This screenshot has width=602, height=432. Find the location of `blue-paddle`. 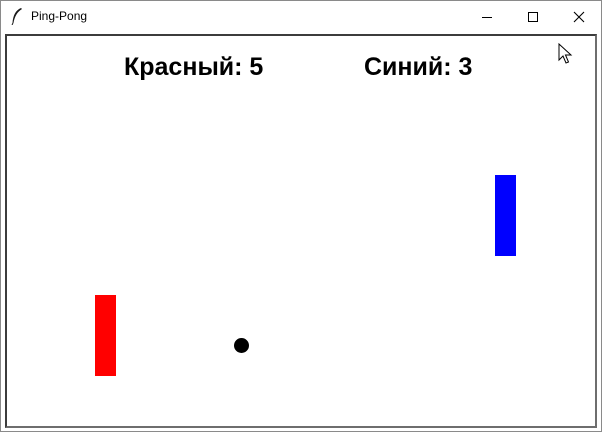

blue-paddle is located at coordinates (505, 215).